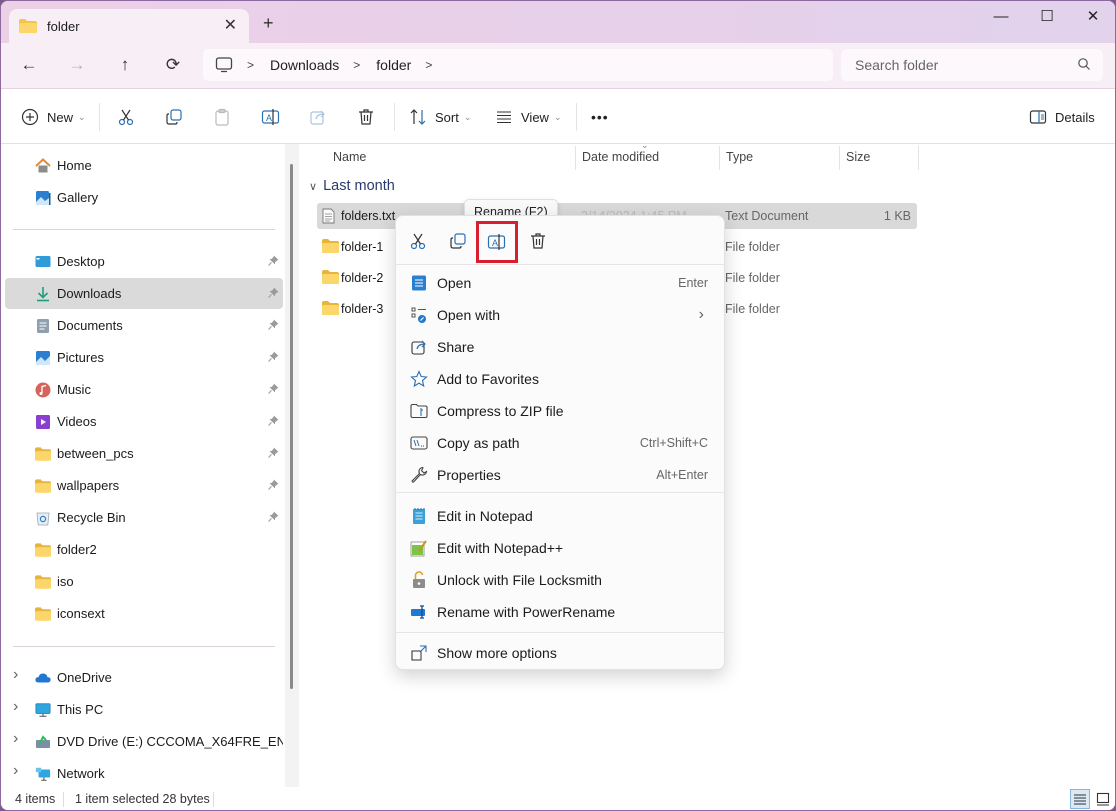 Image resolution: width=1116 pixels, height=811 pixels. Describe the element at coordinates (561, 283) in the screenshot. I see `context-item-open: Open Enter` at that location.